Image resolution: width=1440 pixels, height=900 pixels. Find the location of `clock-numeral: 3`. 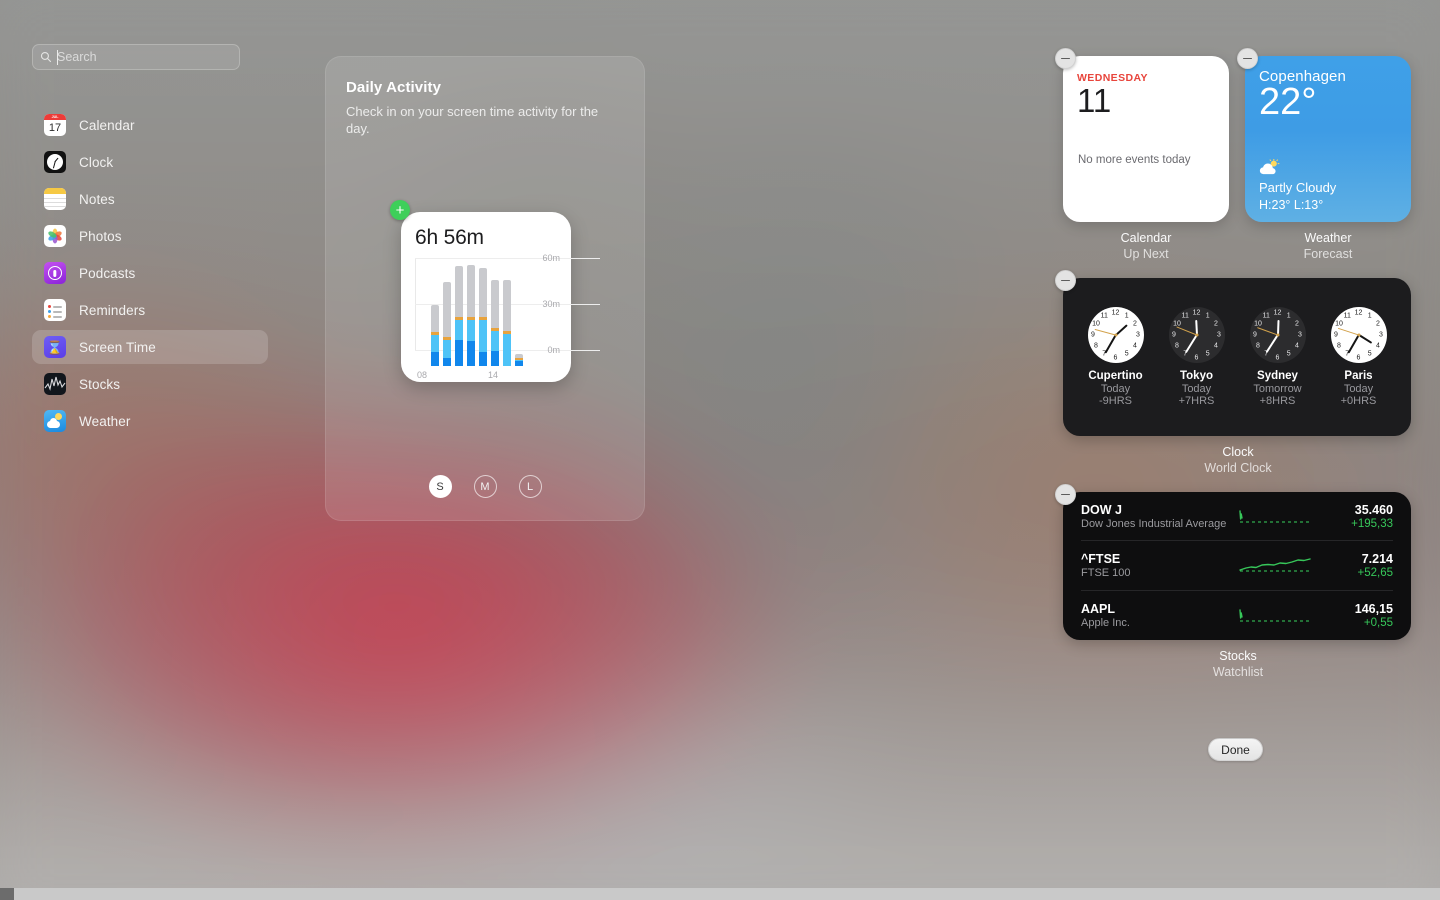

clock-numeral: 3 is located at coordinates (1381, 335).